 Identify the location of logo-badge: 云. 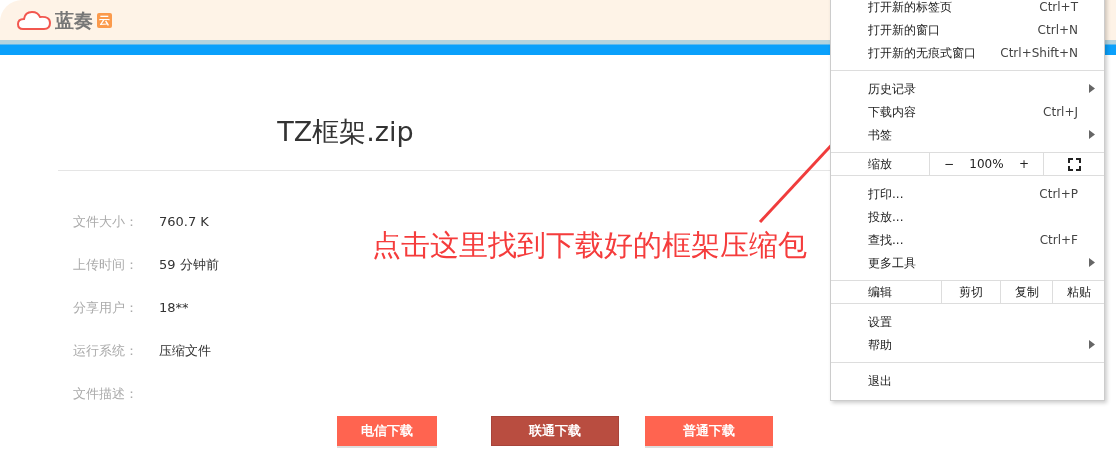
(104, 20).